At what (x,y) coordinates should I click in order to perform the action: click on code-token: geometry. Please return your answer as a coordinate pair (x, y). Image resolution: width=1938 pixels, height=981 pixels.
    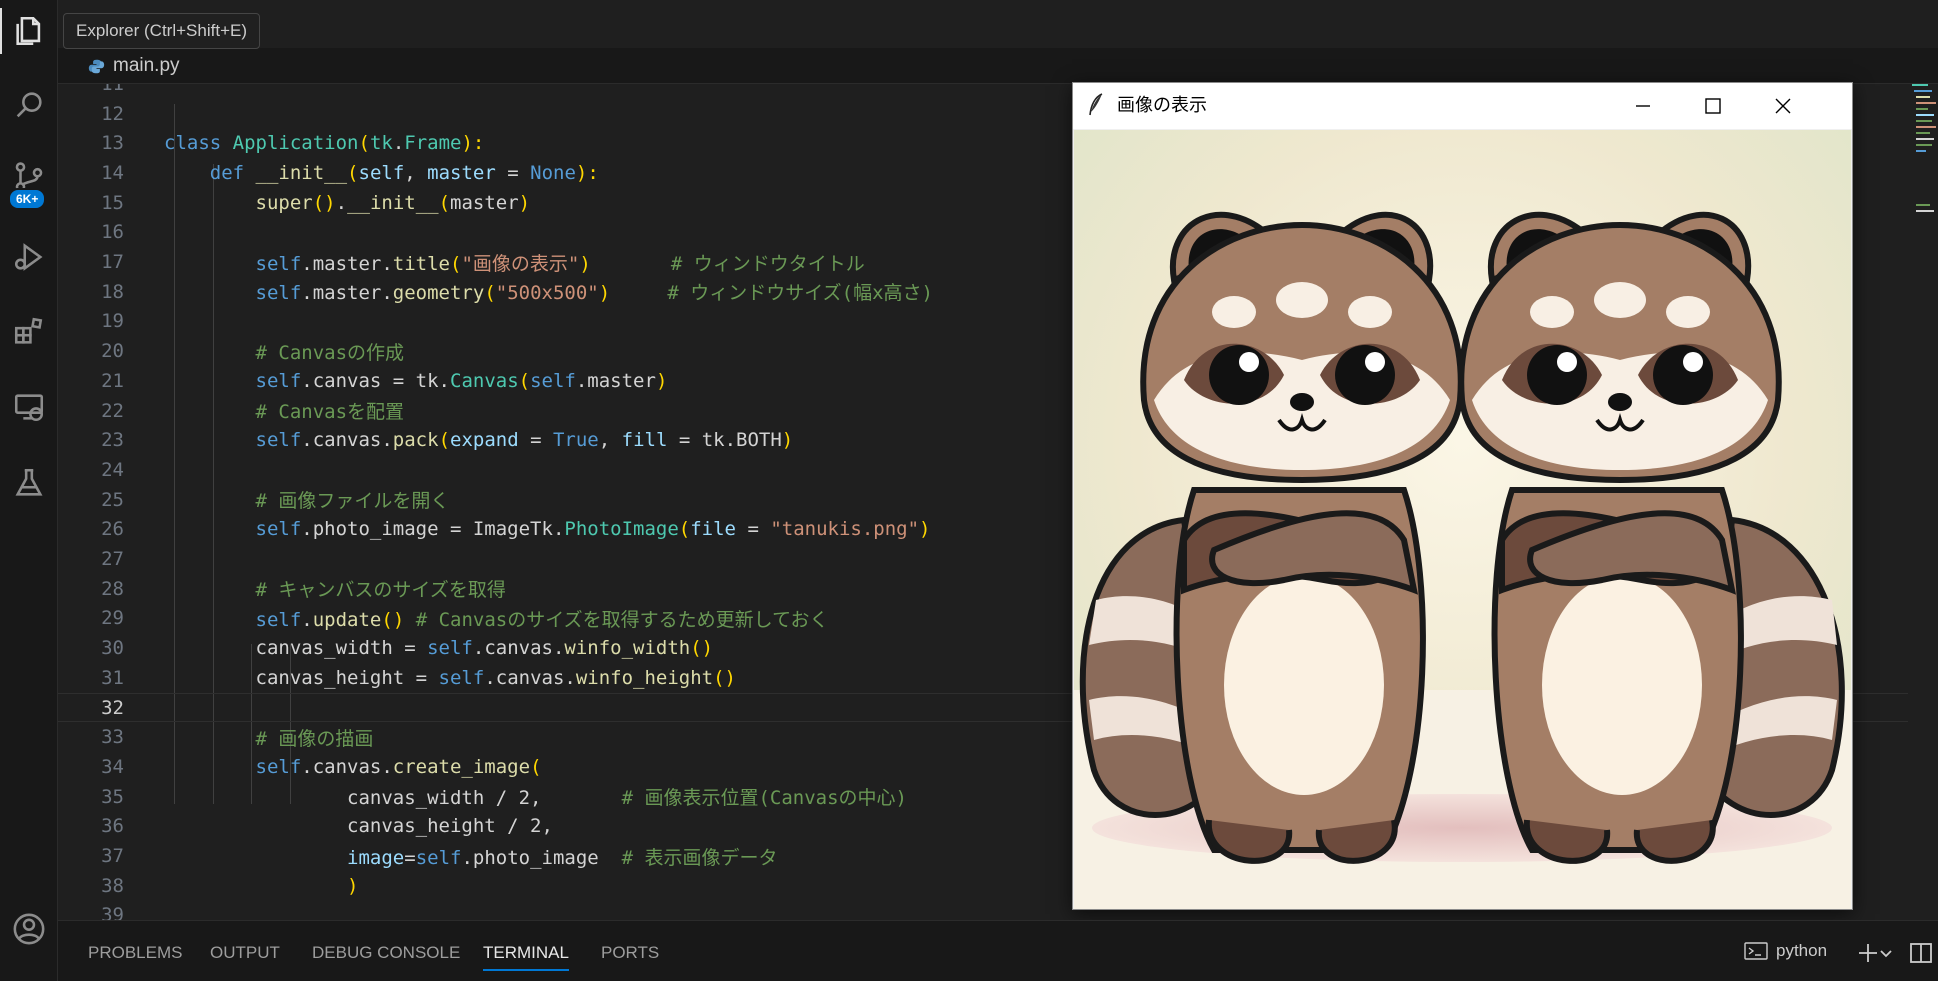
    Looking at the image, I should click on (438, 293).